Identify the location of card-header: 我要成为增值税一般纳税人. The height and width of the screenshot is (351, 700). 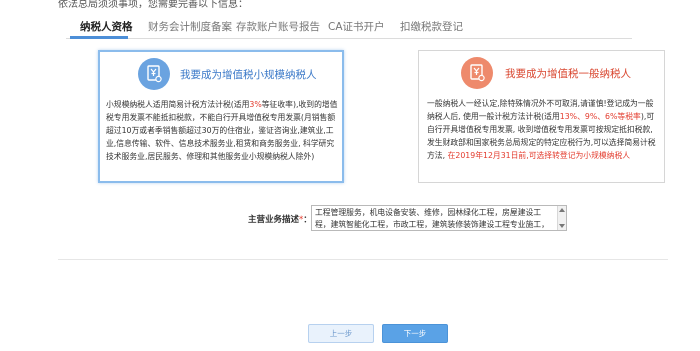
(541, 73).